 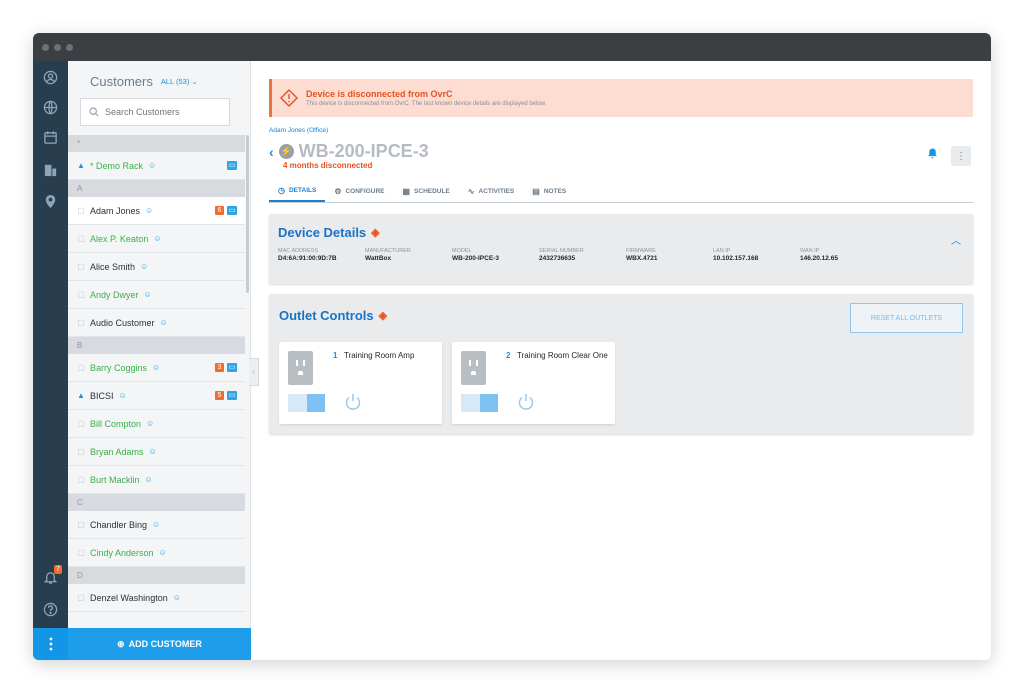 What do you see at coordinates (297, 191) in the screenshot?
I see `tab-details: ◷ DETAILS` at bounding box center [297, 191].